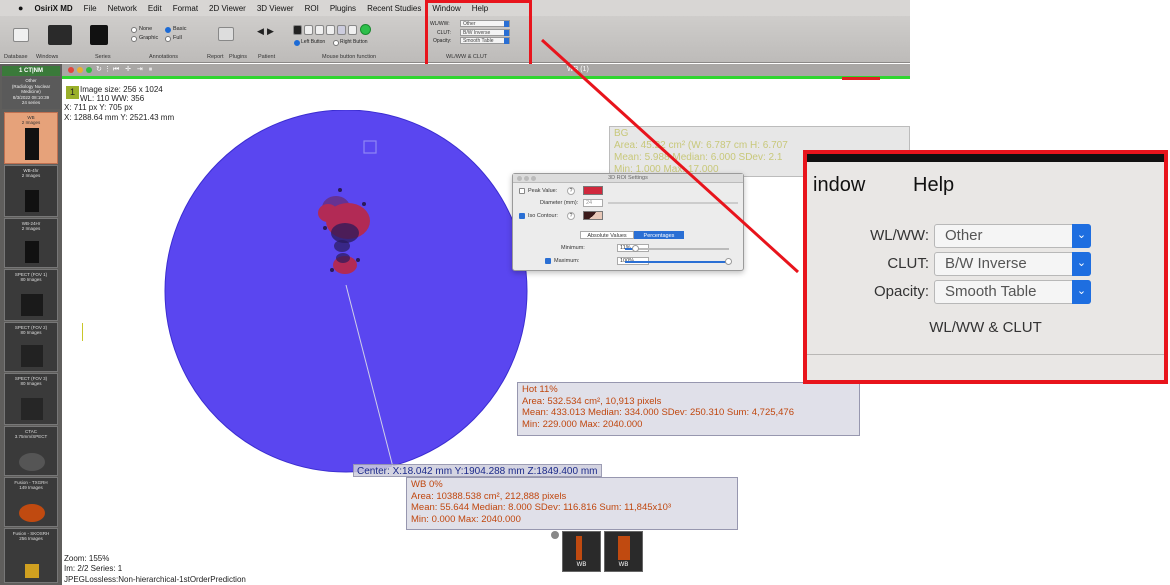 The image size is (1170, 585). I want to click on menu-app: OsiriX MD, so click(53, 8).